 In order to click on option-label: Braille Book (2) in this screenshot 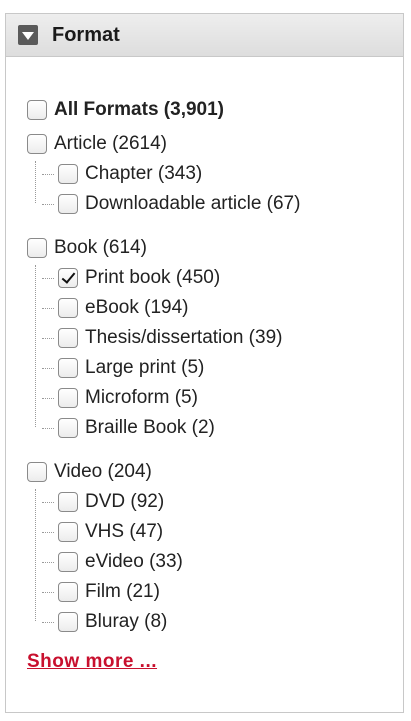, I will do `click(150, 427)`.